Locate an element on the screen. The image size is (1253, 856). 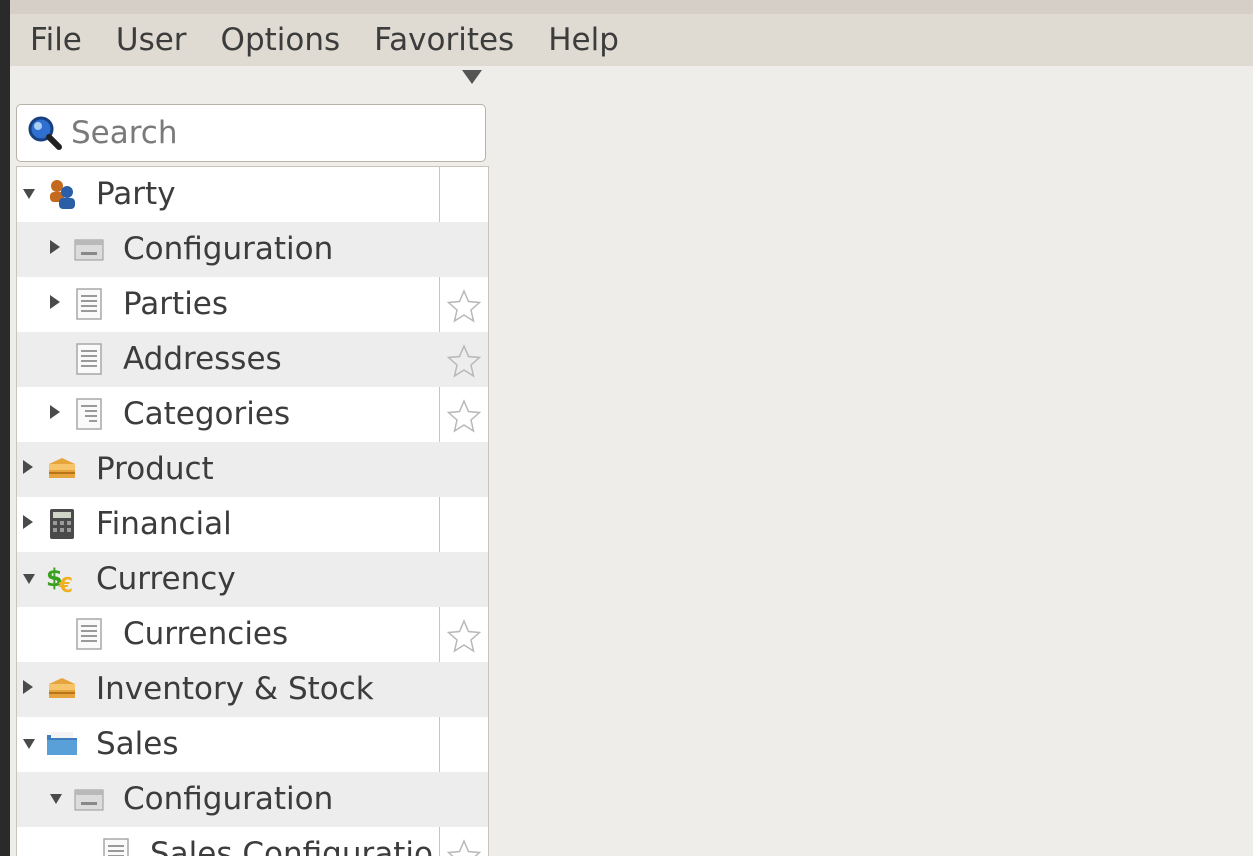
window-left-edge is located at coordinates (5, 428).